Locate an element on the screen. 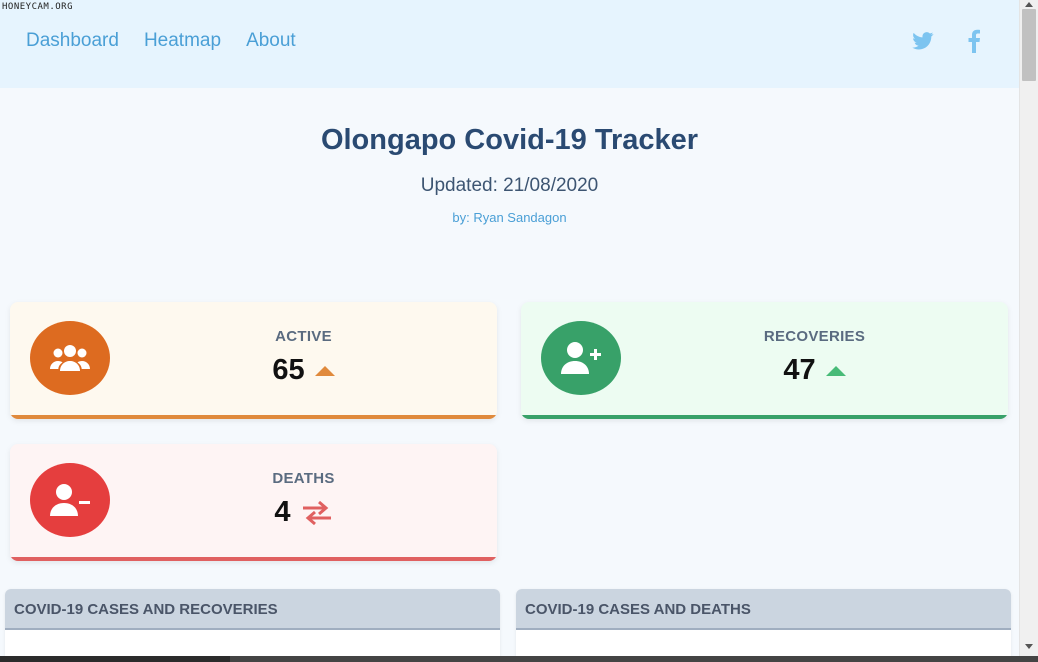 The height and width of the screenshot is (662, 1038). watermark-text: HONEYCAM.ORG is located at coordinates (38, 7).